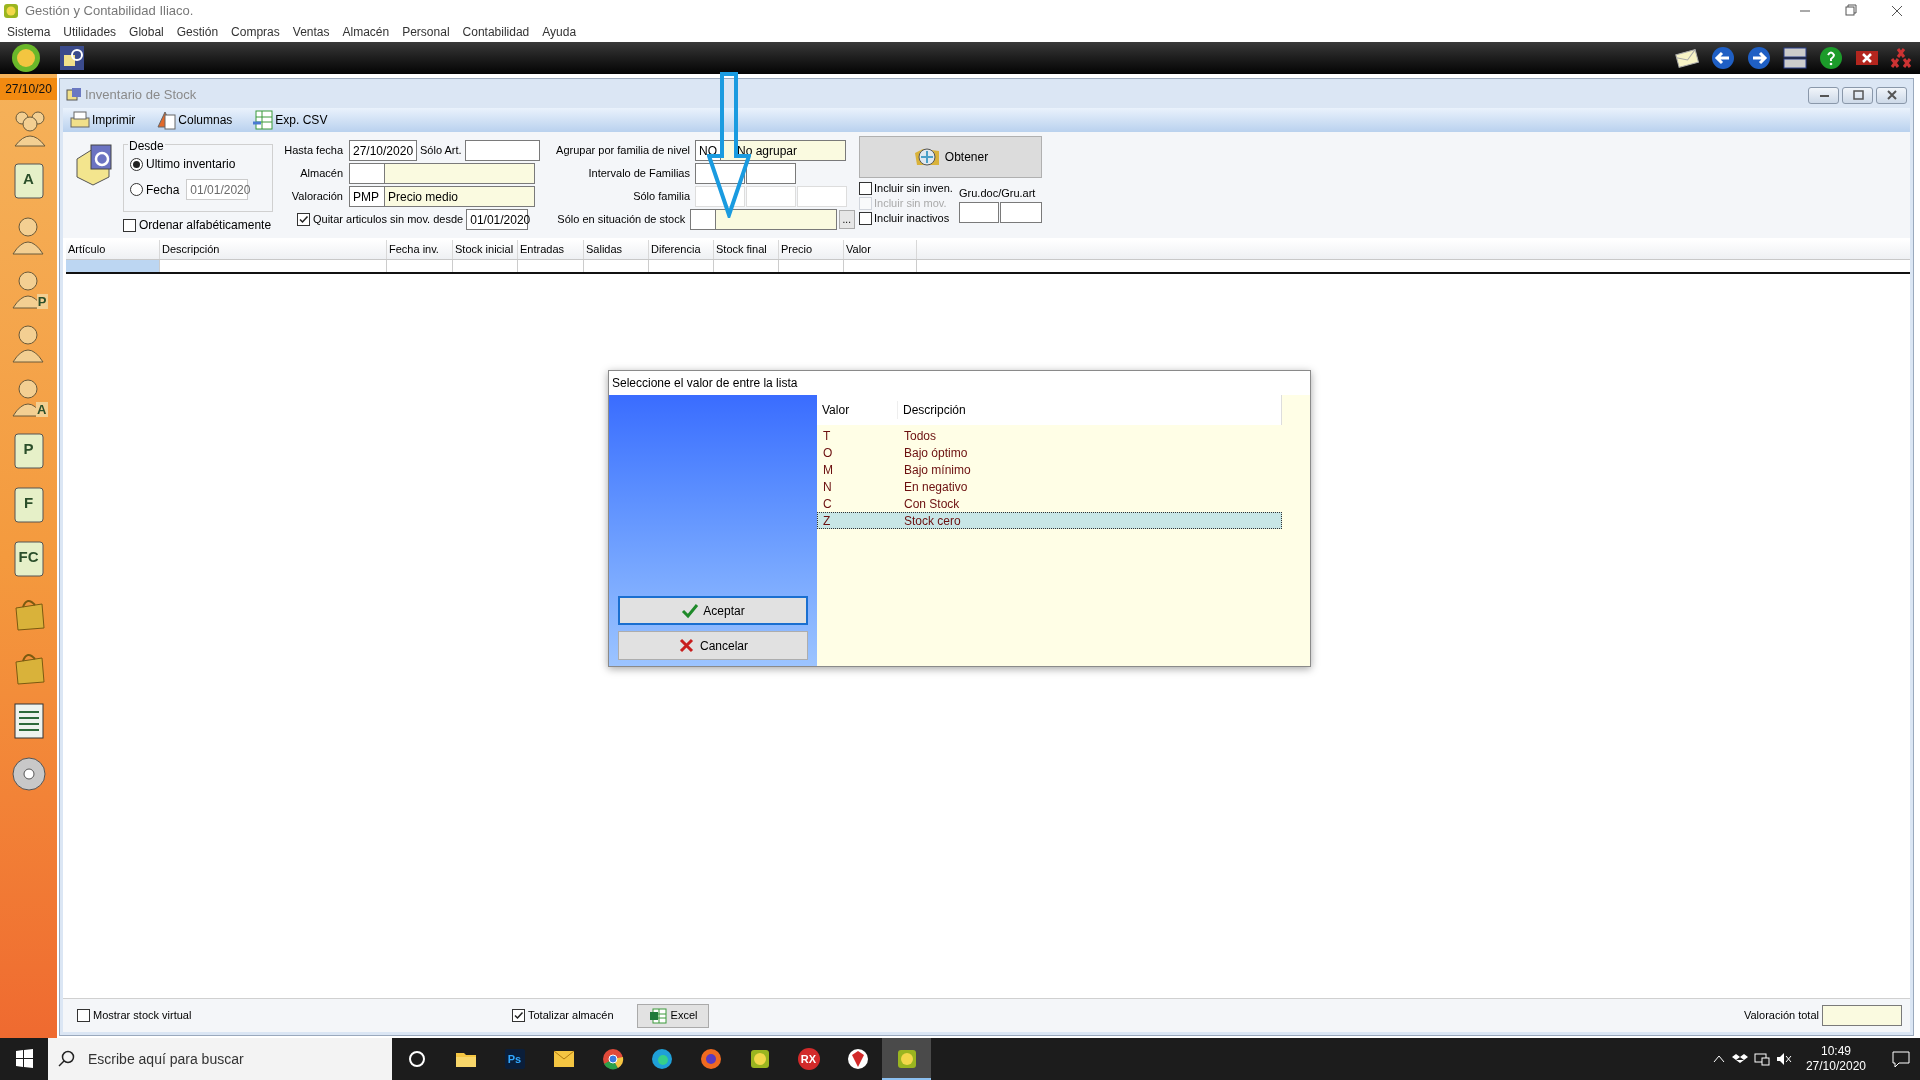 The width and height of the screenshot is (1920, 1080). I want to click on help-box-icon, so click(72, 58).